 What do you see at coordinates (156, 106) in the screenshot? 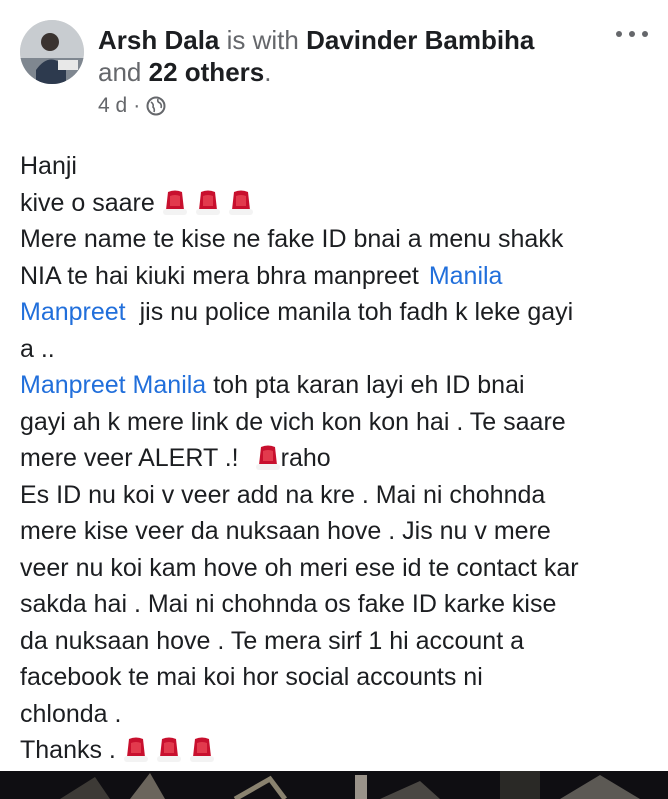
I see `globe-icon` at bounding box center [156, 106].